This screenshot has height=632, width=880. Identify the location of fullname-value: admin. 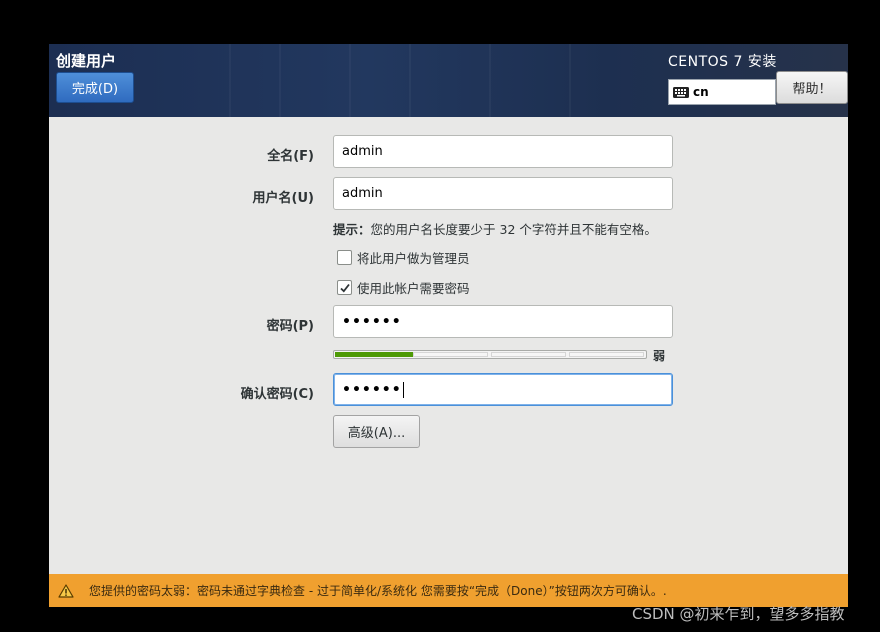
(362, 151).